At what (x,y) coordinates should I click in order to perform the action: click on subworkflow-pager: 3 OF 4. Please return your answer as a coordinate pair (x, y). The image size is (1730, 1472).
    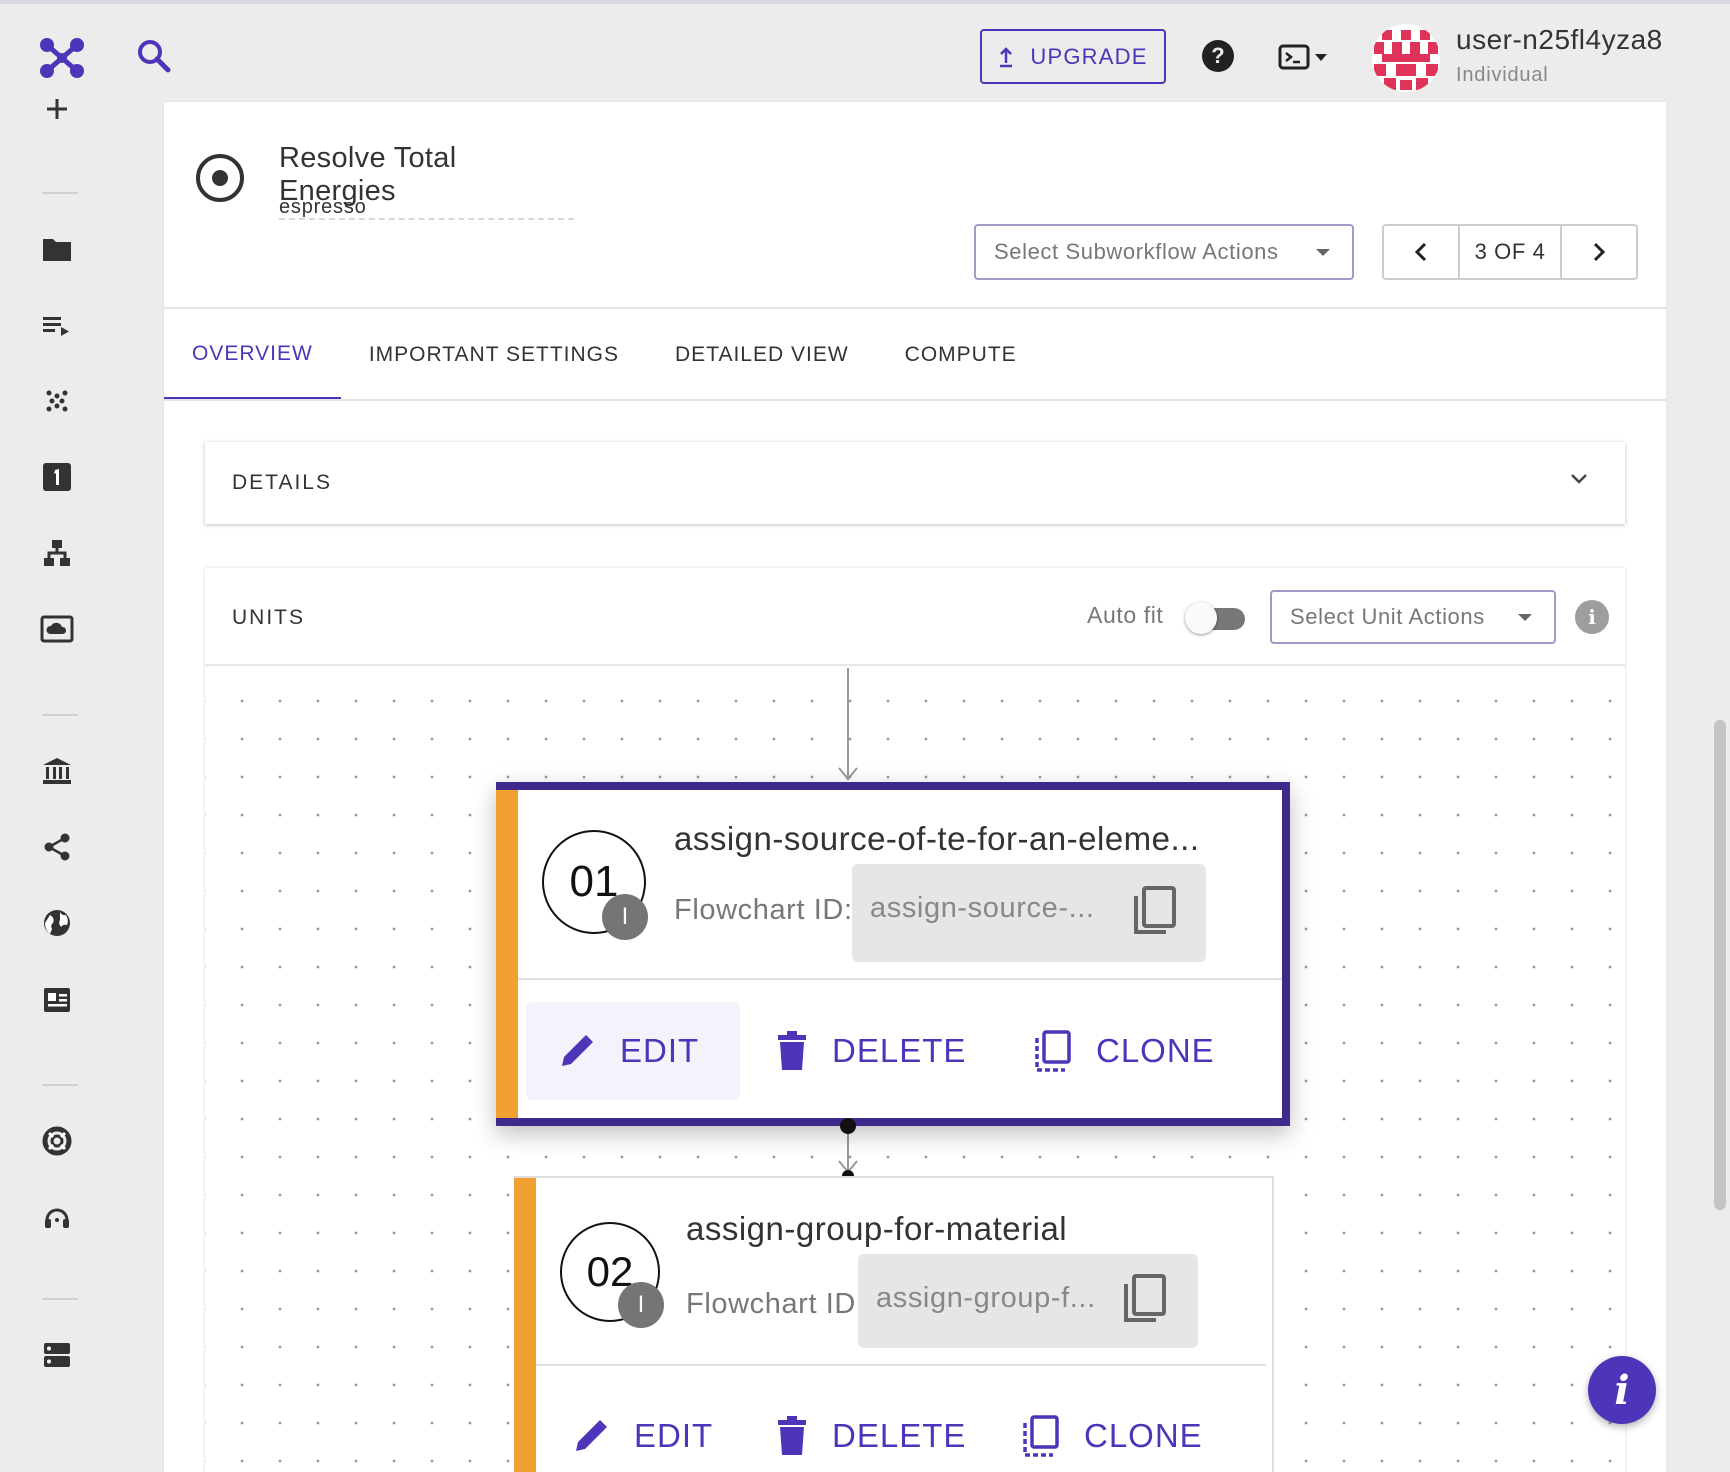
    Looking at the image, I should click on (1510, 252).